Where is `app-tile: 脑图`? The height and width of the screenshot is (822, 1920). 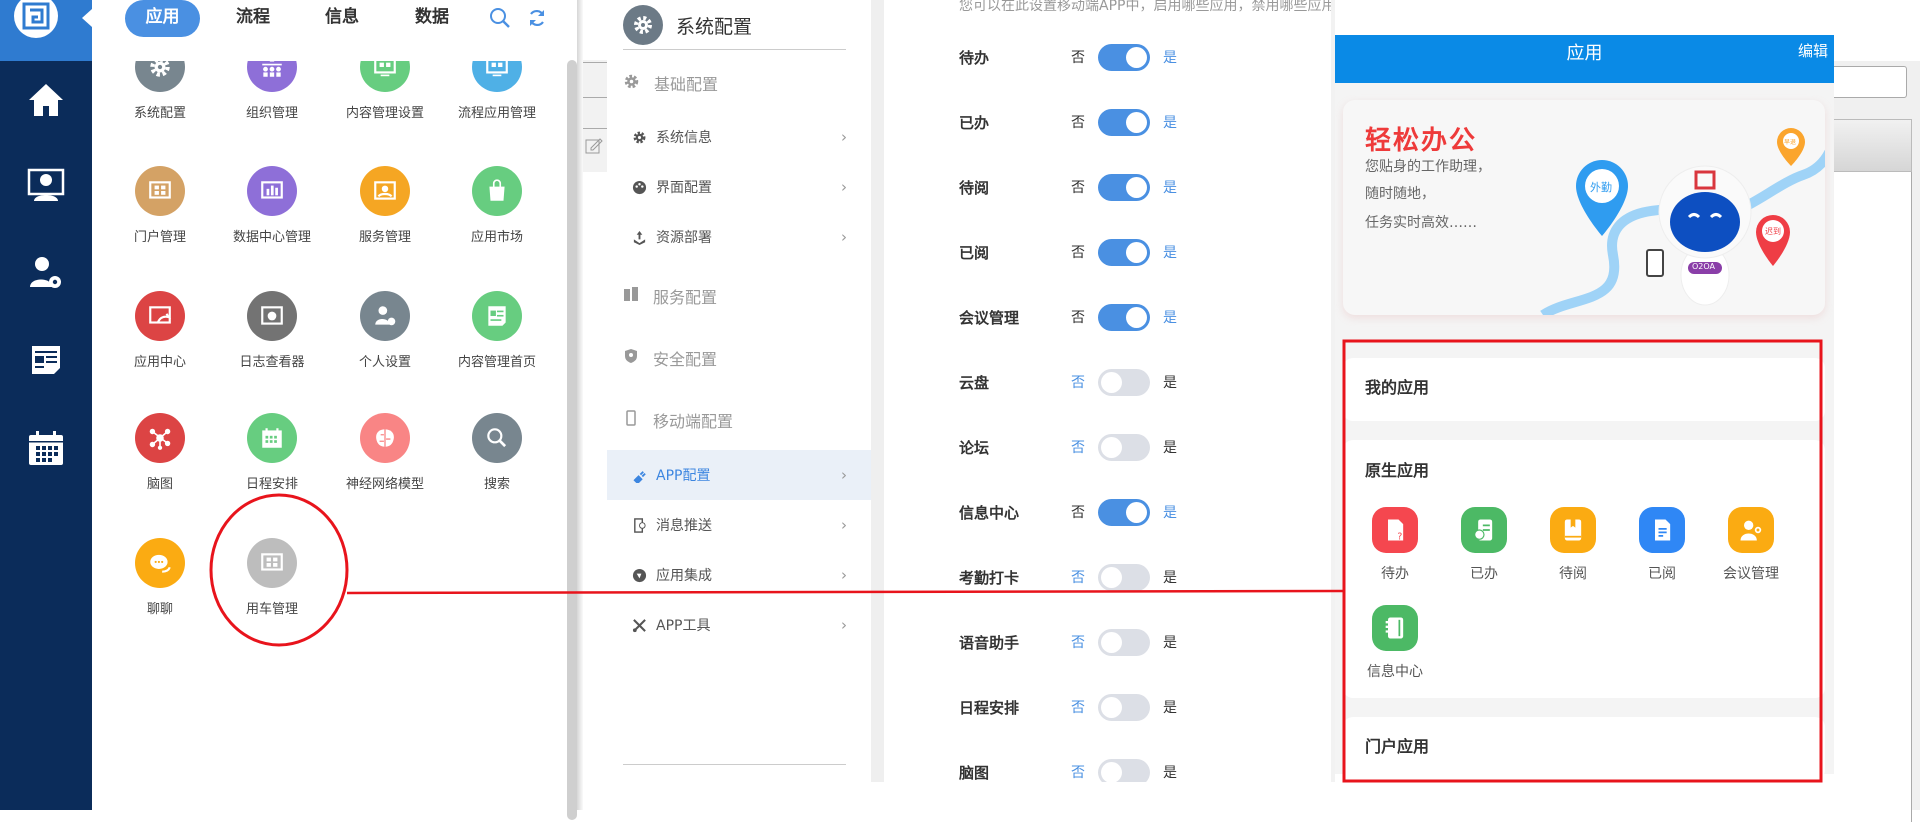
app-tile: 脑图 is located at coordinates (160, 452).